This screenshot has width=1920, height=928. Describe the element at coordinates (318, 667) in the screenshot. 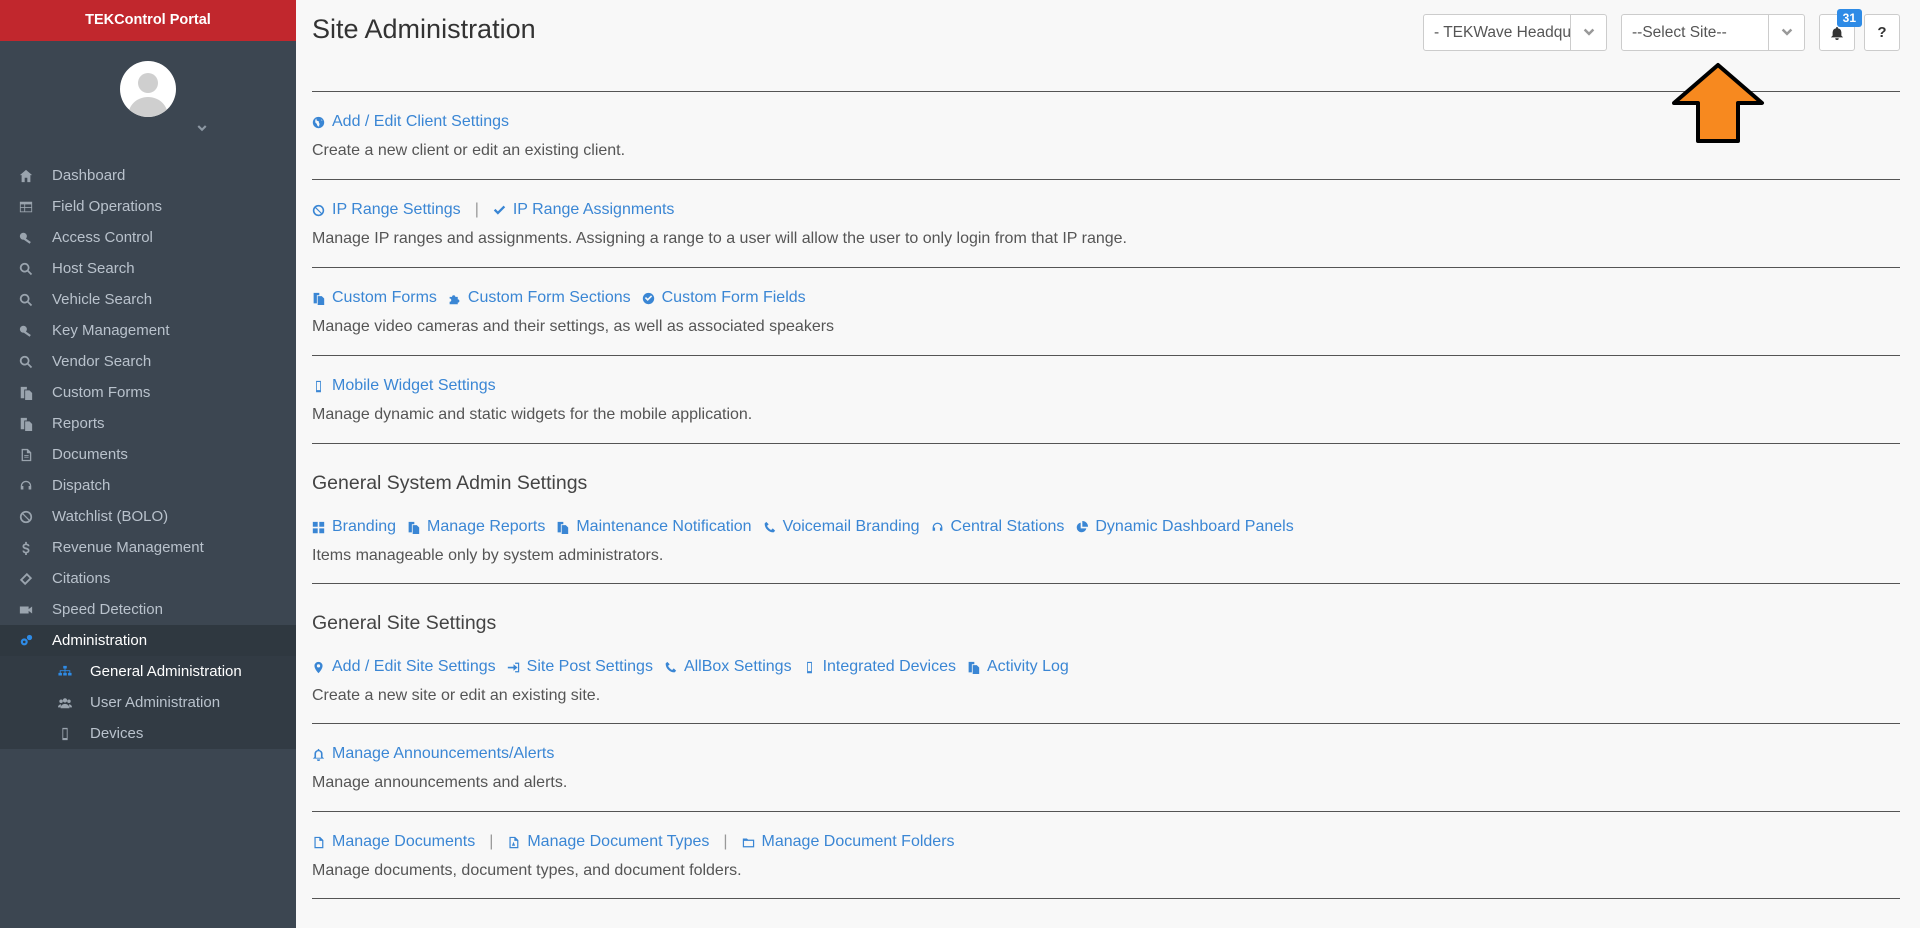

I see `map-marker-icon` at that location.